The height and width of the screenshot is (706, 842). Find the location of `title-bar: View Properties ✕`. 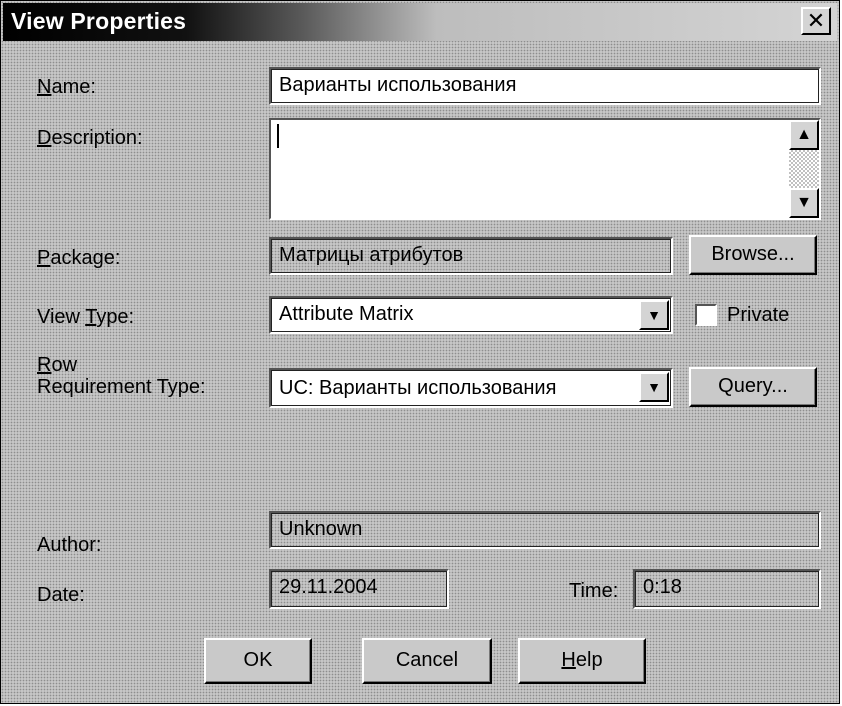

title-bar: View Properties ✕ is located at coordinates (420, 22).